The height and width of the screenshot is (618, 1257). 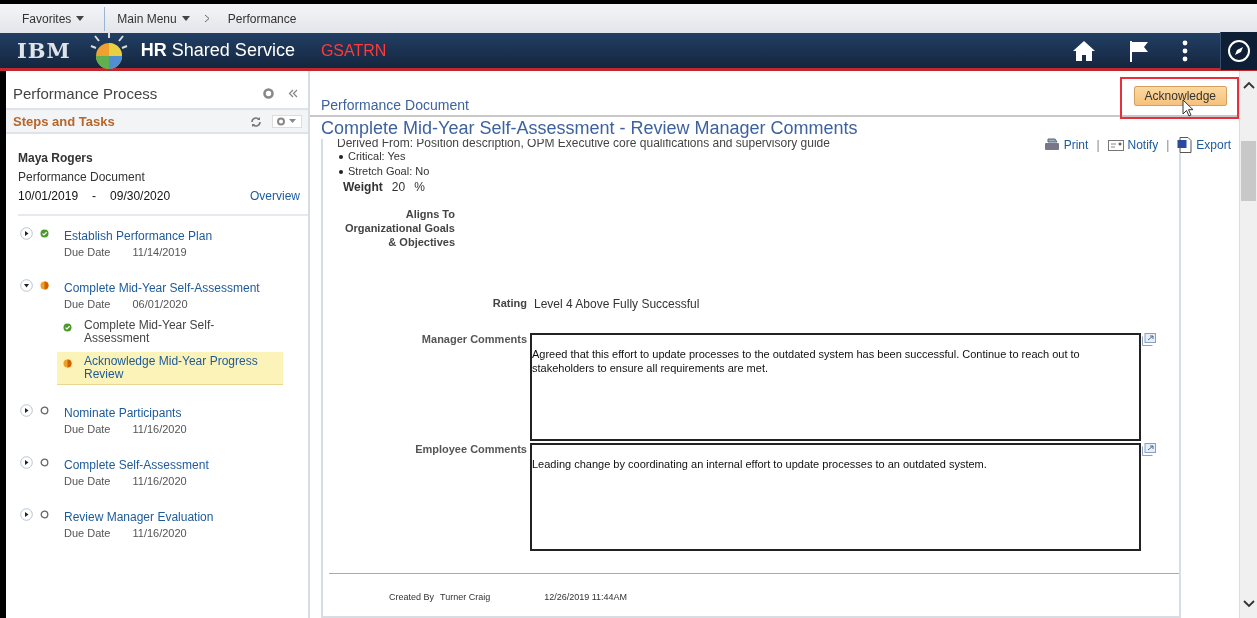 What do you see at coordinates (1180, 96) in the screenshot?
I see `acknowledge-button: Acknowledge` at bounding box center [1180, 96].